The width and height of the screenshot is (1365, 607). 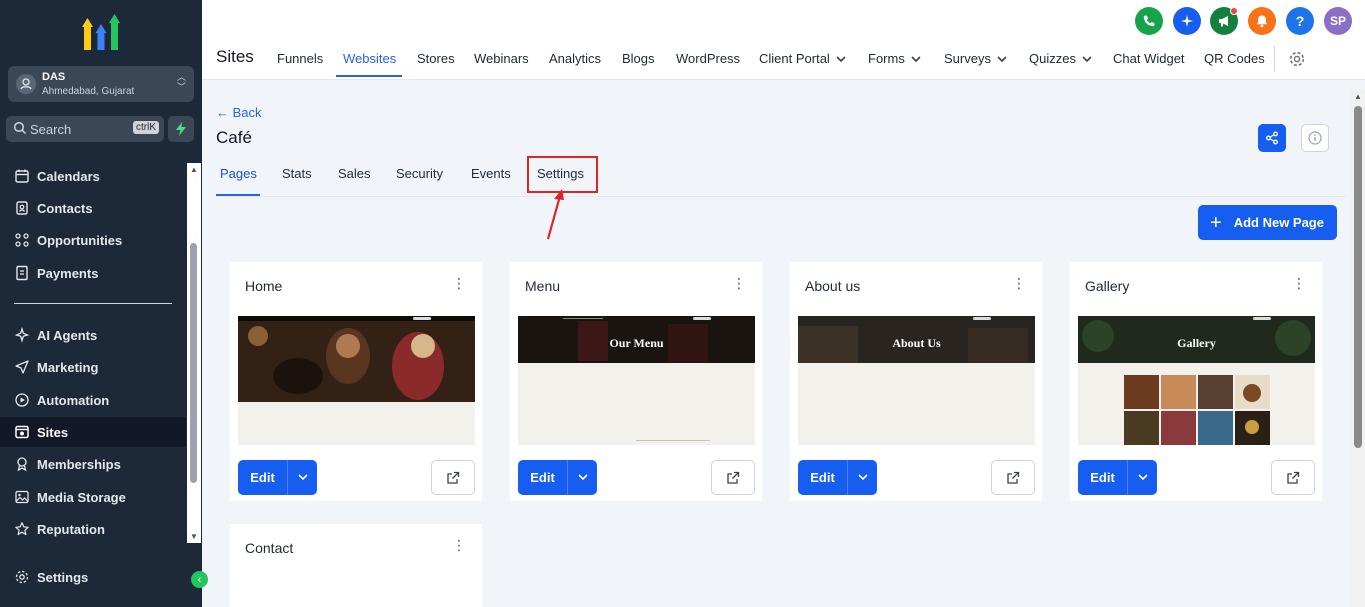 I want to click on notifications-button, so click(x=1262, y=21).